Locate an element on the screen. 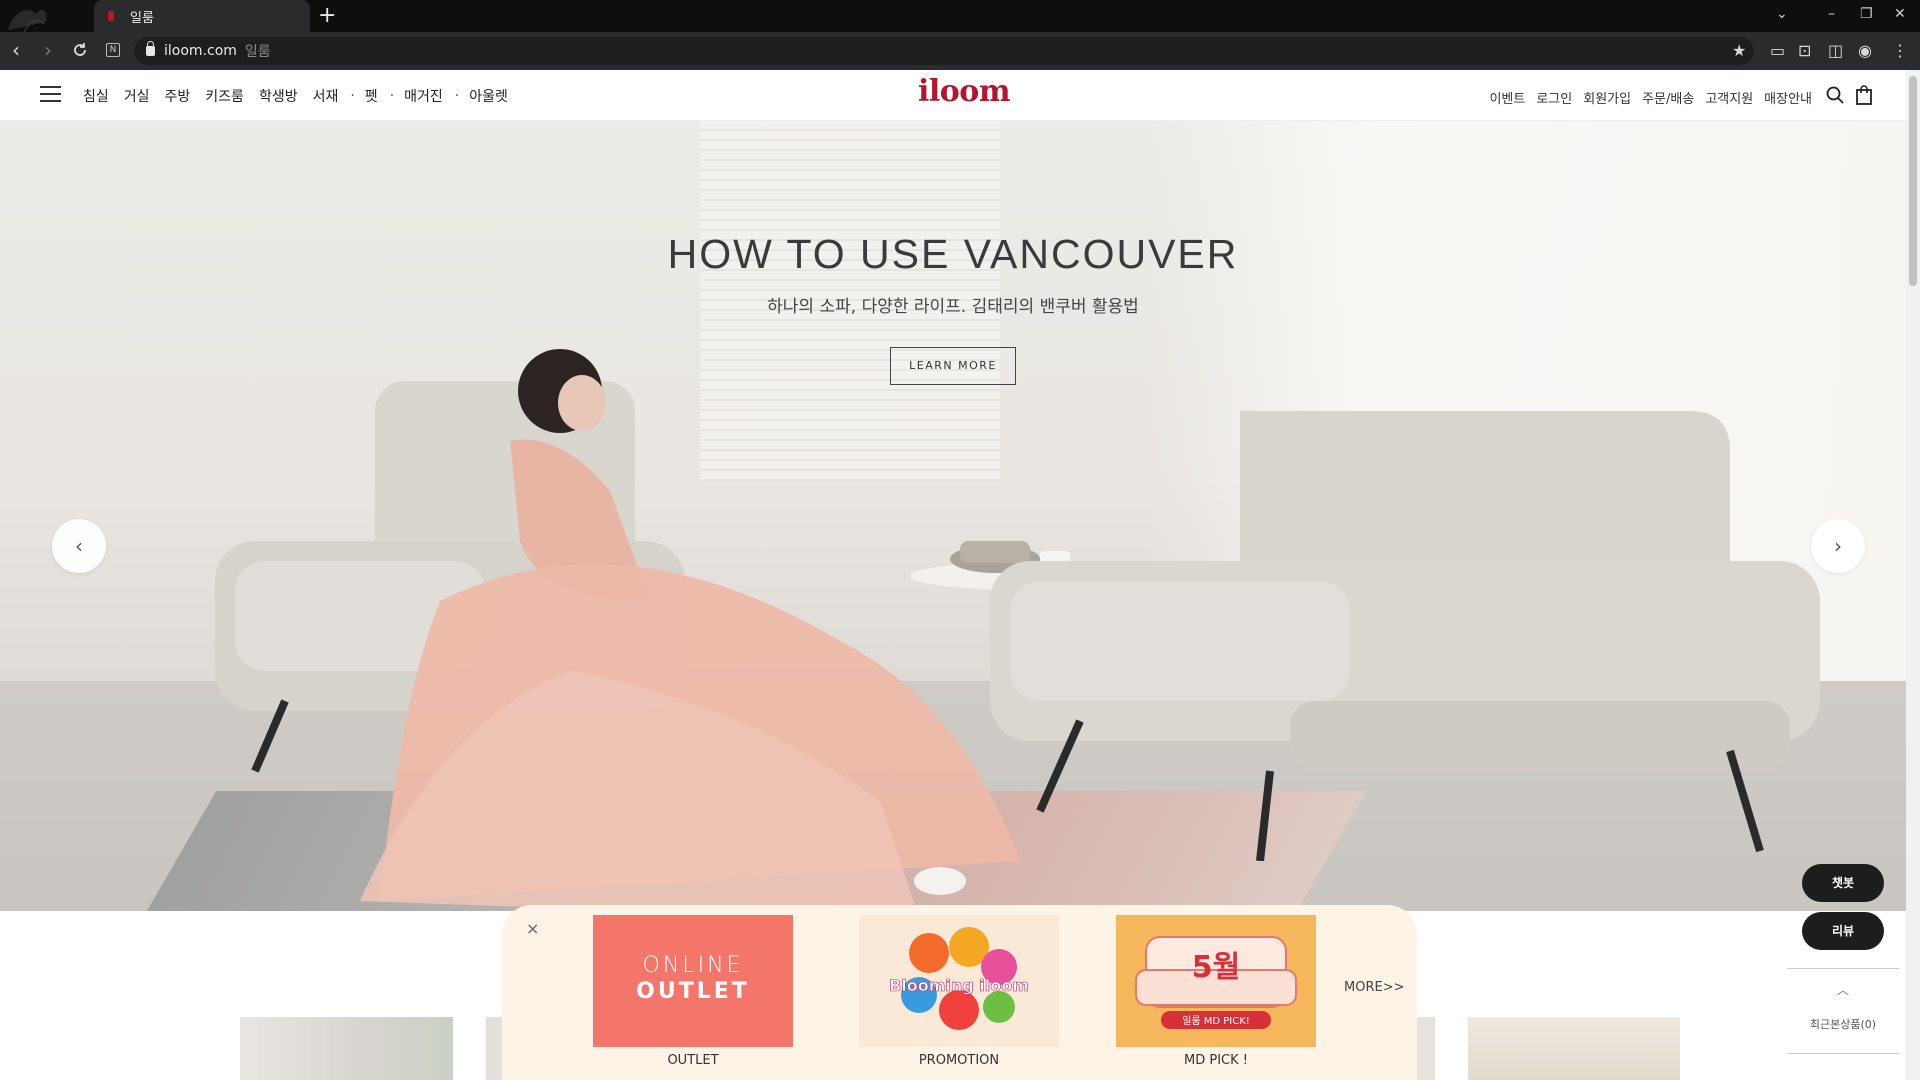 The height and width of the screenshot is (1080, 1920). promo-card-promotion: Blooming iloom is located at coordinates (959, 981).